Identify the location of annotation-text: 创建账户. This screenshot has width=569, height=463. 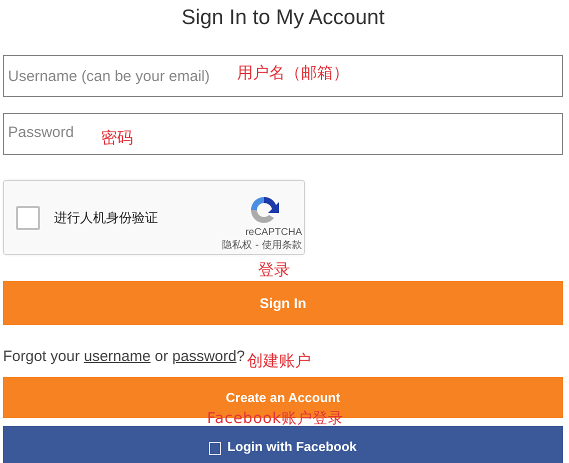
(278, 361).